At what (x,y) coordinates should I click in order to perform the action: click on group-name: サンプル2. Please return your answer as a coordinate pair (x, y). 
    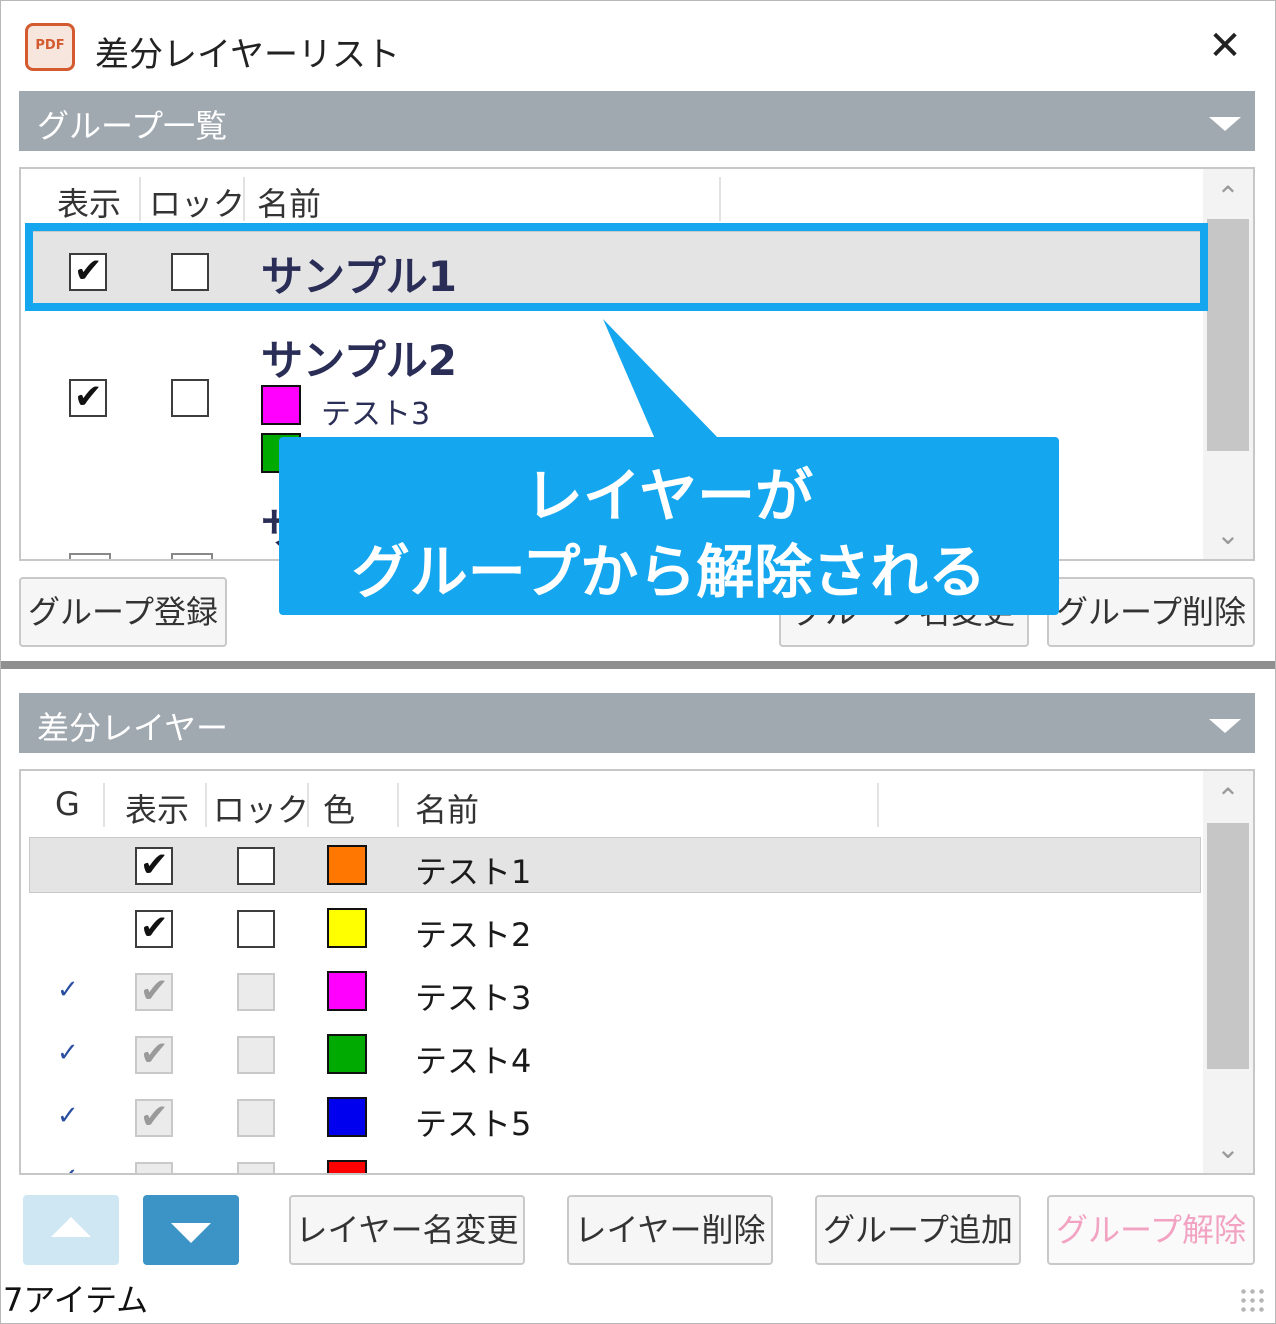
    Looking at the image, I should click on (359, 360).